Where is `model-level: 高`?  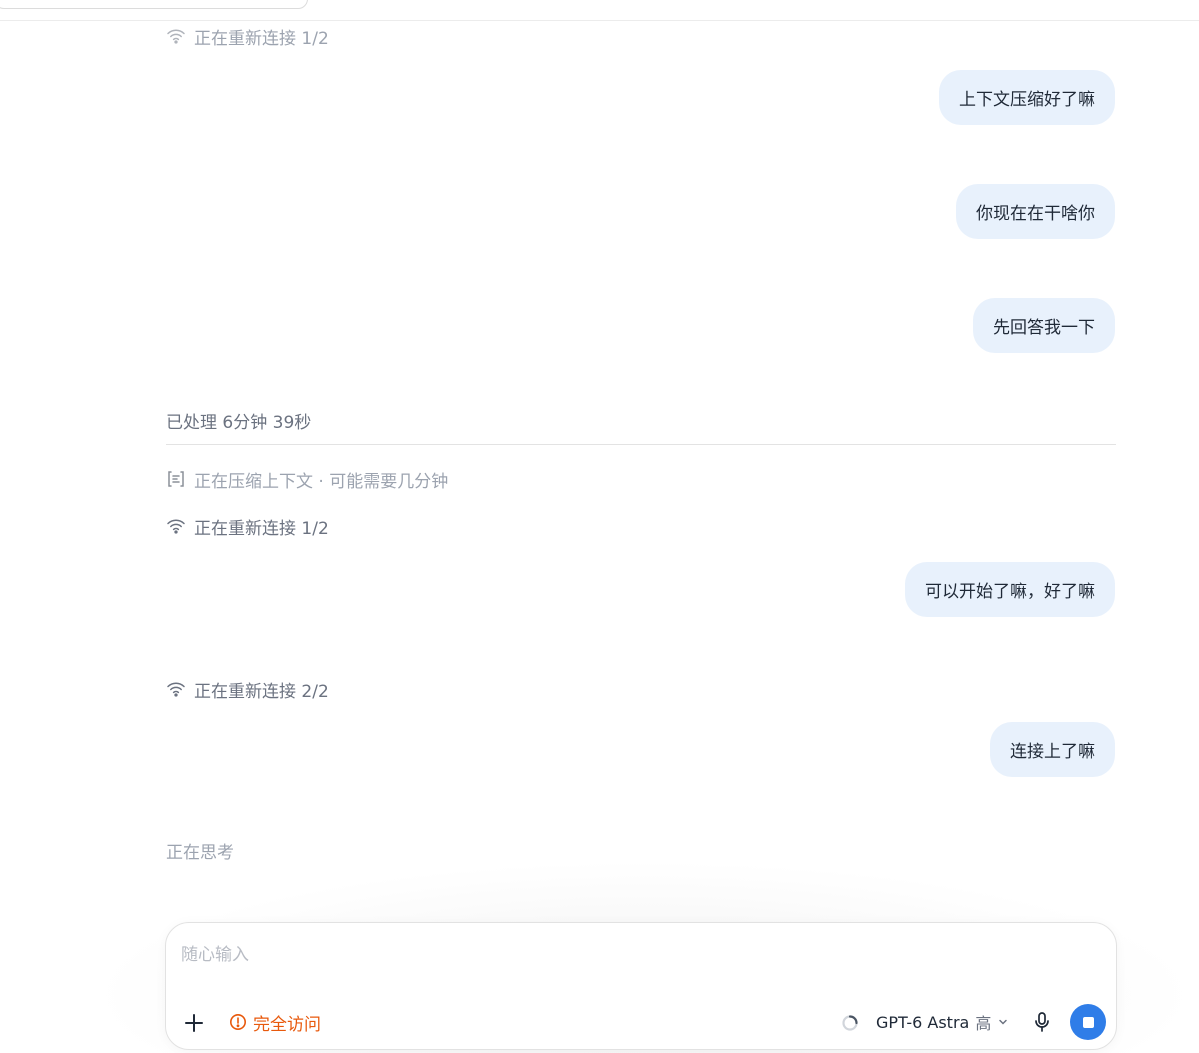
model-level: 高 is located at coordinates (983, 1023).